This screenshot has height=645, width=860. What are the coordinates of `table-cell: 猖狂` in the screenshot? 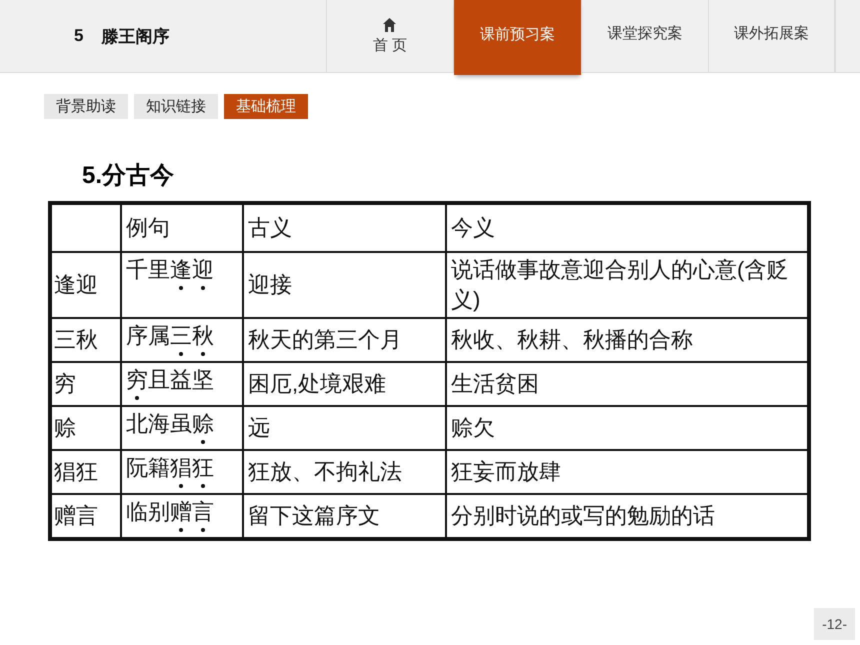 It's located at (85, 472).